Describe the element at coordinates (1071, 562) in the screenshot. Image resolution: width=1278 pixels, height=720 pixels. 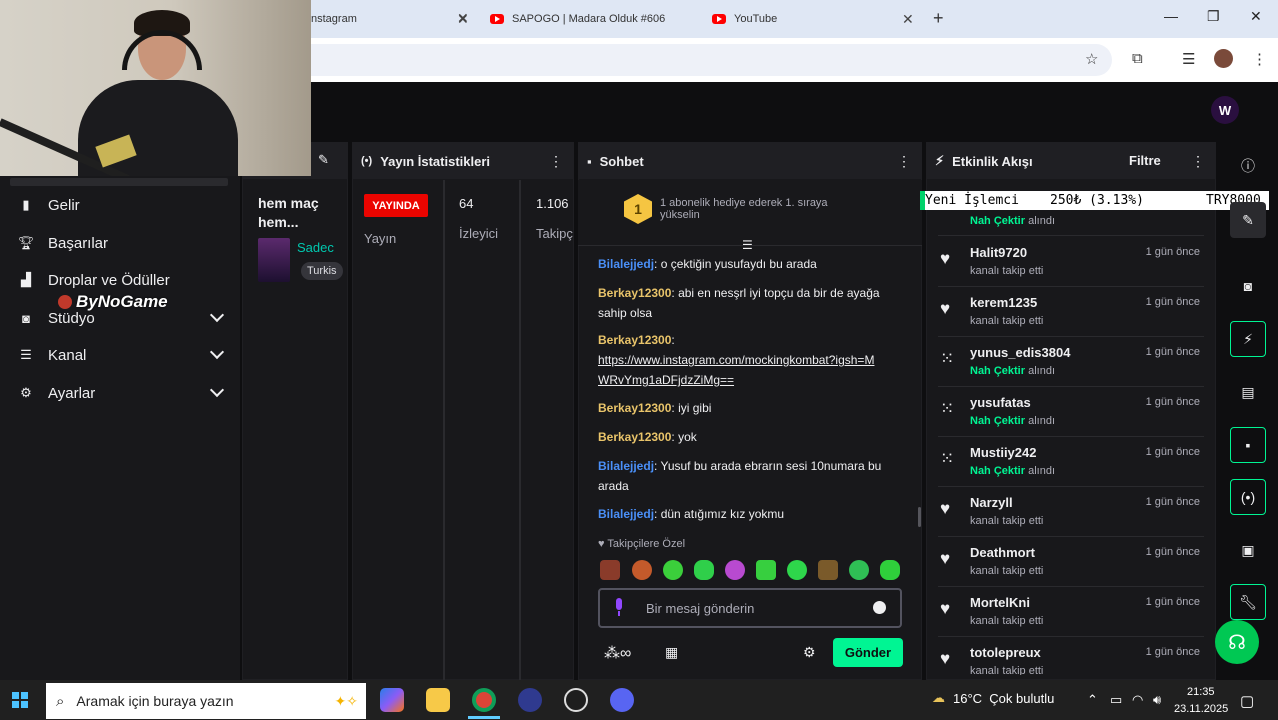
I see `activity-item: ♥ Deathmort 1 gün önce kanalı takip etti` at that location.